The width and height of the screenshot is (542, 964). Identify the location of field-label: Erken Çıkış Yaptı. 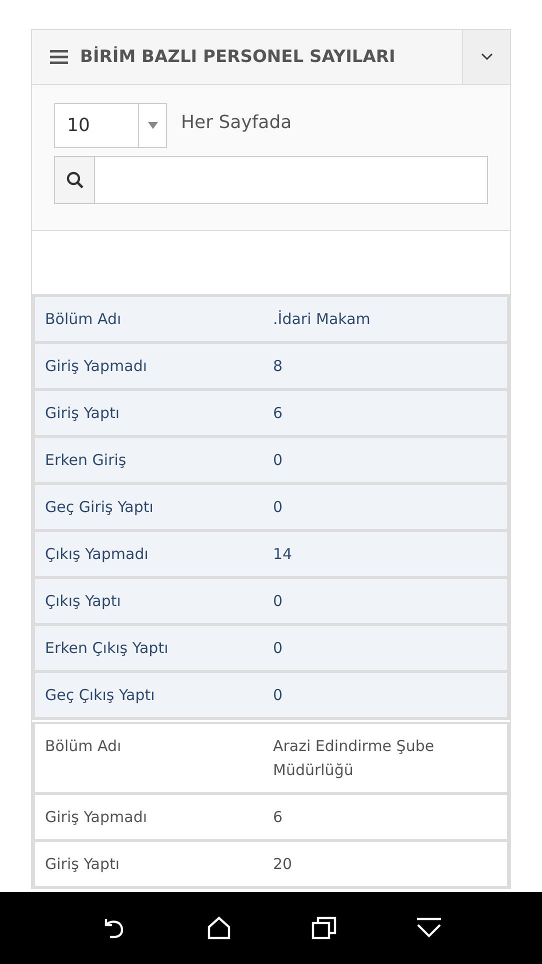
(107, 648).